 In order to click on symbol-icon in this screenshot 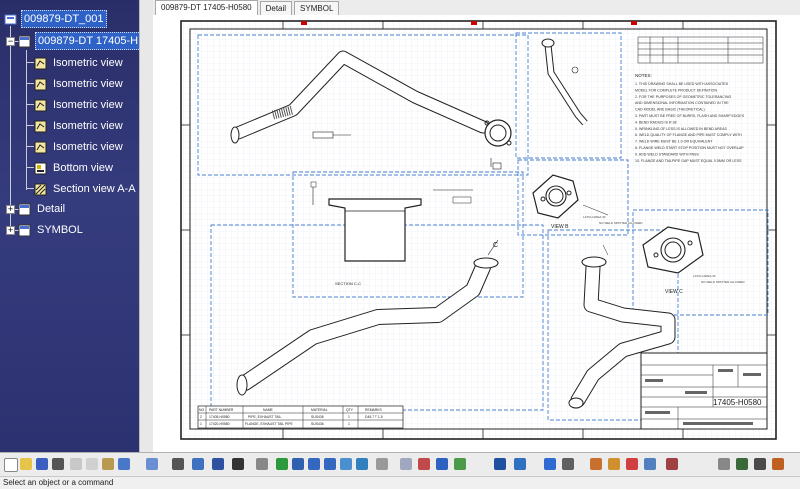, I will do `click(778, 464)`.